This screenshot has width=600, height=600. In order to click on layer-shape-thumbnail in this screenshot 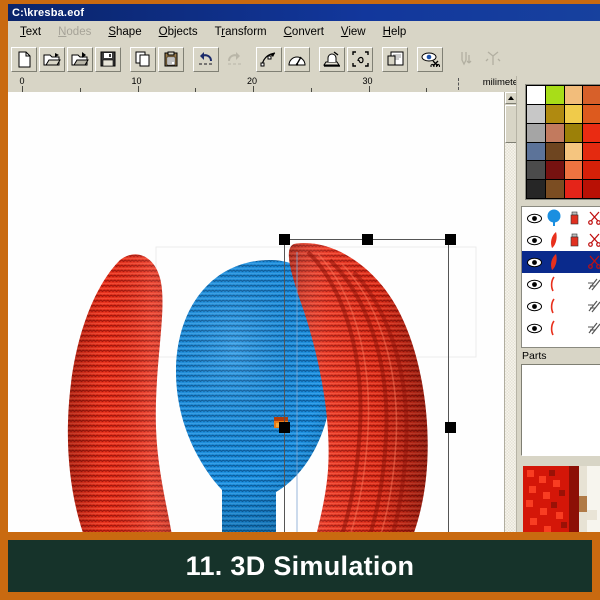, I will do `click(554, 218)`.